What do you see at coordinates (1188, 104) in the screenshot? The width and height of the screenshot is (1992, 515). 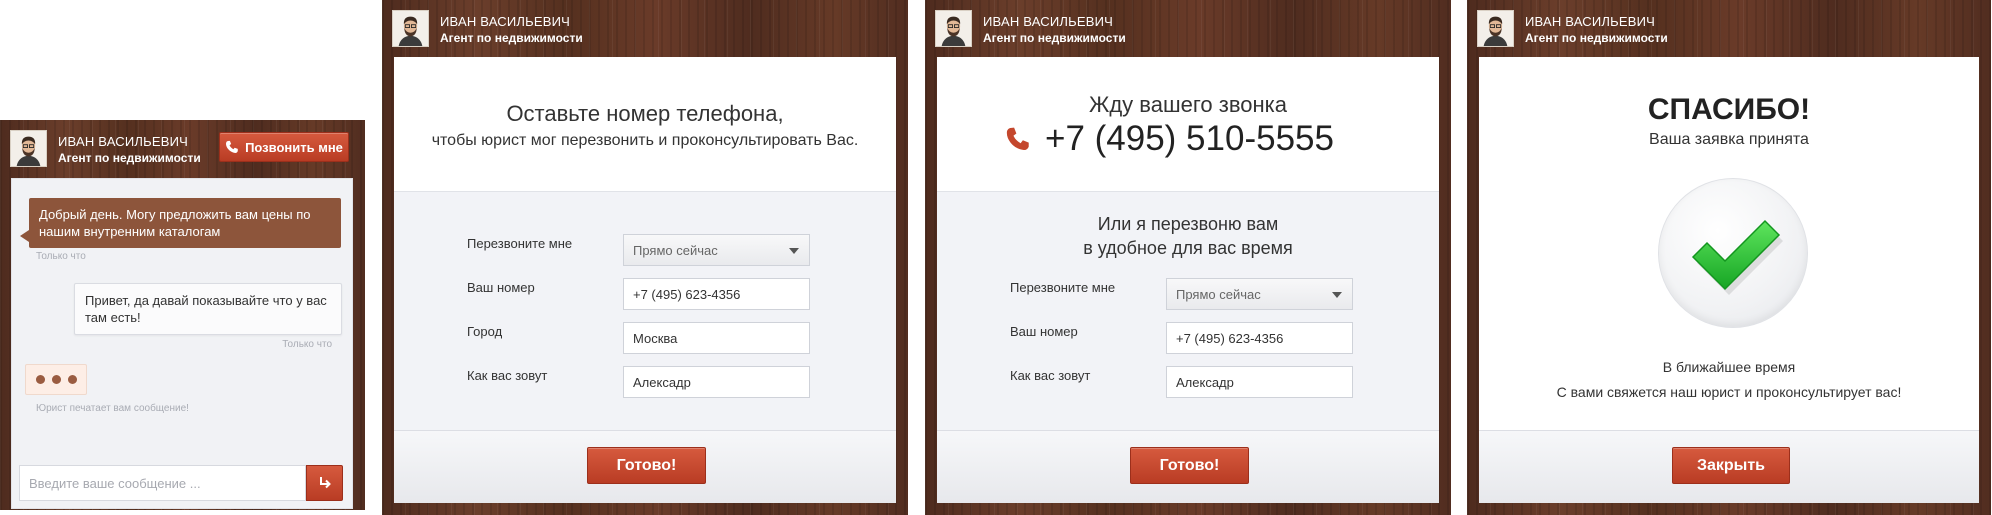 I see `form-title: Жду вашего звонка` at bounding box center [1188, 104].